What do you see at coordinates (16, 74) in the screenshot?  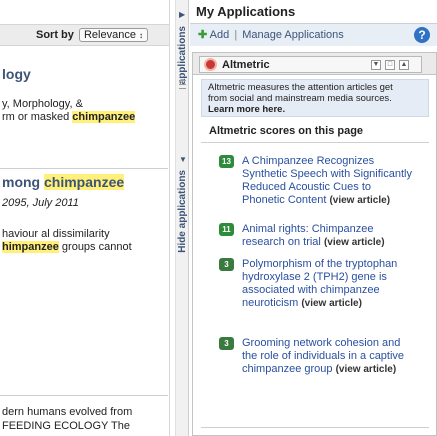 I see `result-title-1: logy` at bounding box center [16, 74].